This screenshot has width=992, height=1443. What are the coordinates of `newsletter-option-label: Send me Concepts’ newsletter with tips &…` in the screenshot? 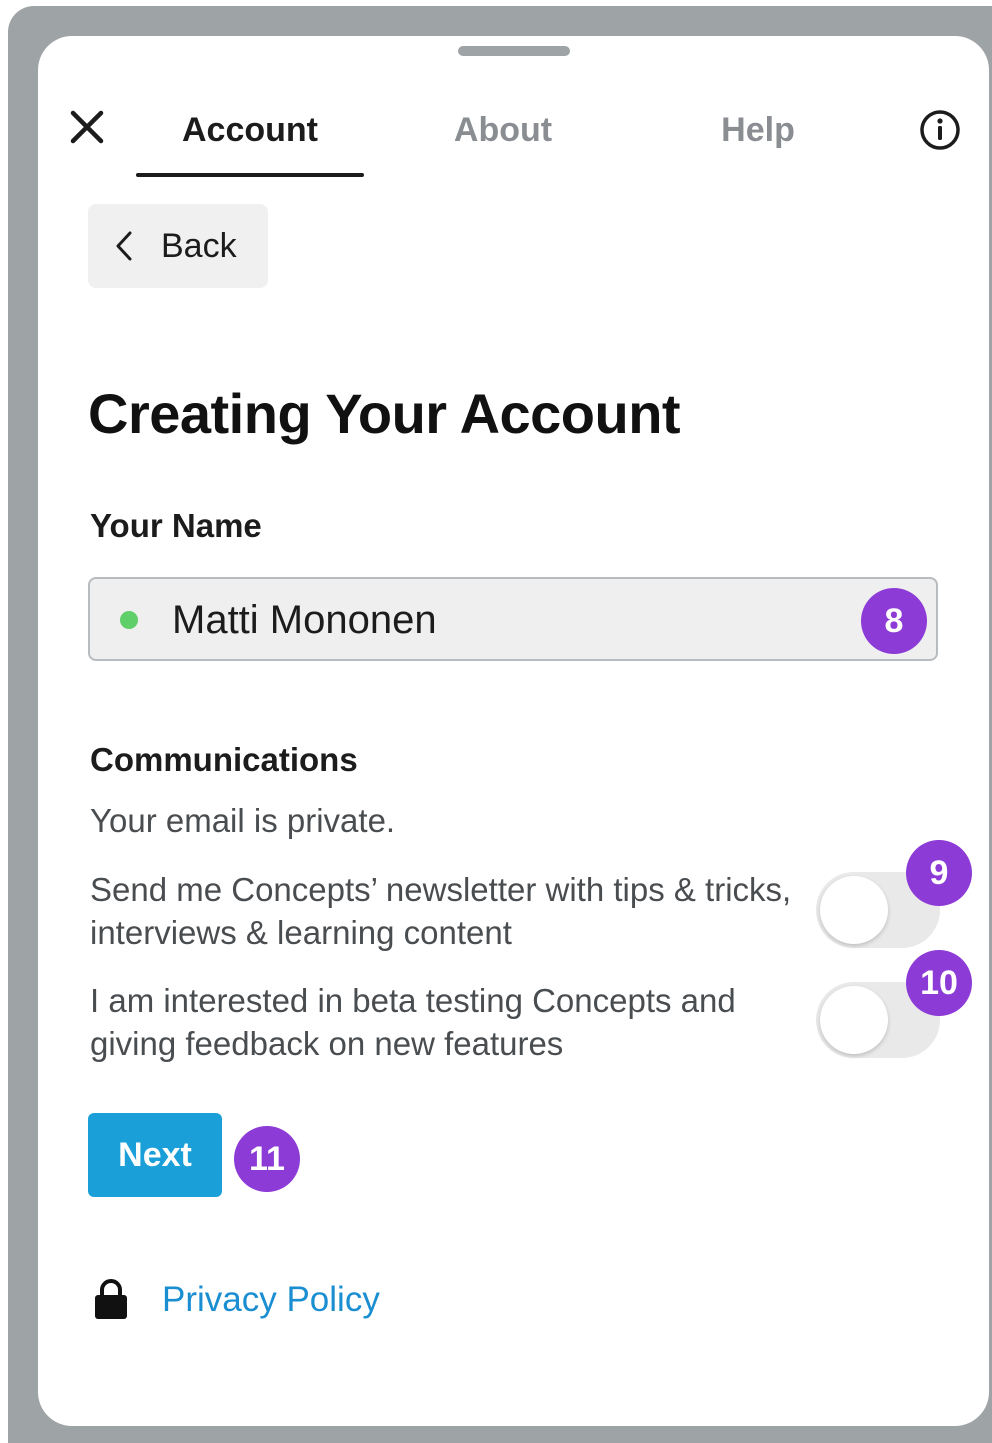 It's located at (441, 911).